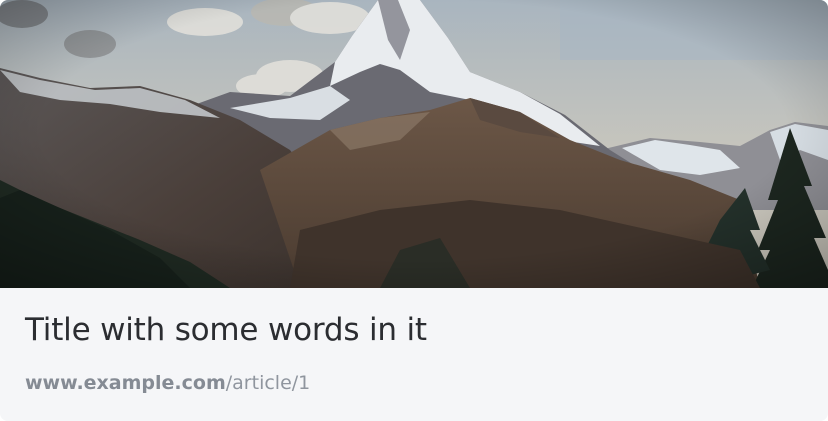  What do you see at coordinates (125, 383) in the screenshot?
I see `url-domain: www.example.com` at bounding box center [125, 383].